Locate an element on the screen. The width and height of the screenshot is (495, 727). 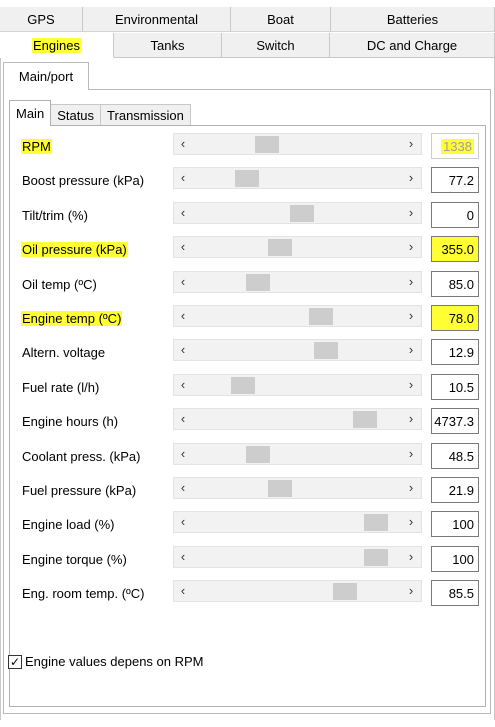
tab-status: Status is located at coordinates (76, 115).